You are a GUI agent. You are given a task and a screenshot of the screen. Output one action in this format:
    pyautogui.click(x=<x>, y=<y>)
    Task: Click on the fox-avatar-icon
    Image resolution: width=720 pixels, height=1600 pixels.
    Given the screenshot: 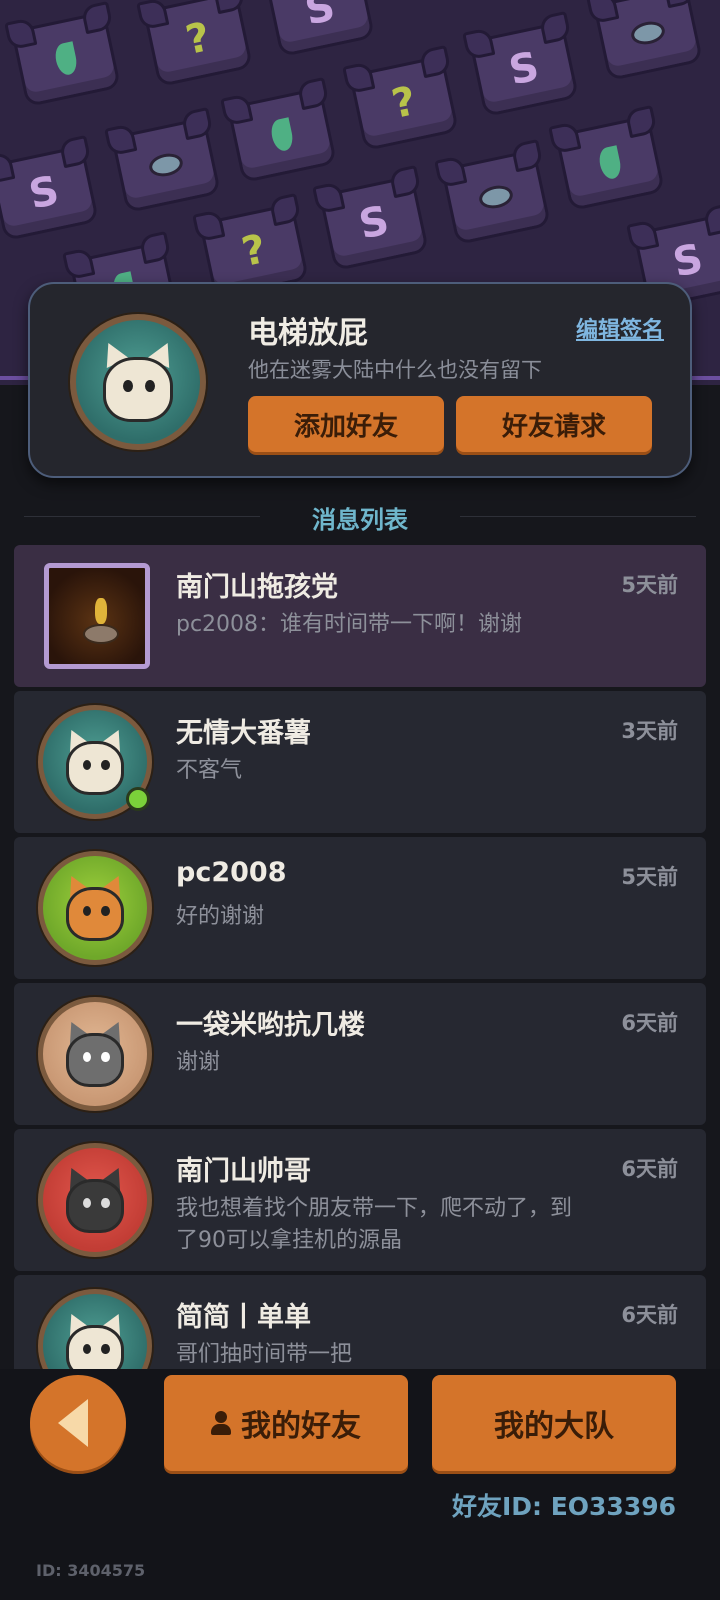 What is the action you would take?
    pyautogui.click(x=95, y=908)
    